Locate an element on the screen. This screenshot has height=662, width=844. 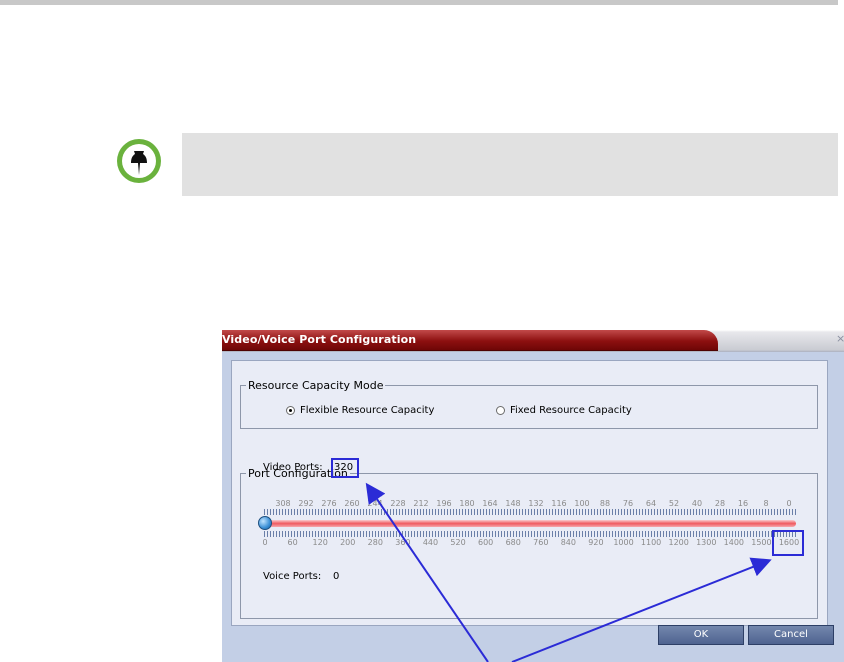
arrow-to-video-ports is located at coordinates (427, 572).